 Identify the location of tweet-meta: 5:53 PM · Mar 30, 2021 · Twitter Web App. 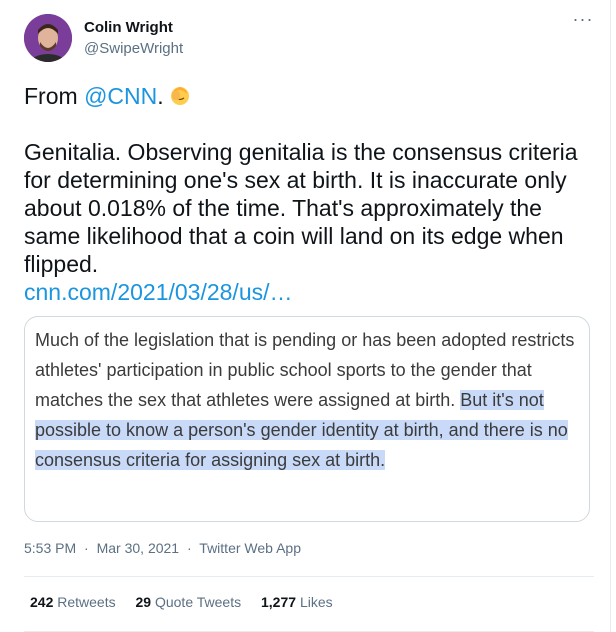
(162, 548).